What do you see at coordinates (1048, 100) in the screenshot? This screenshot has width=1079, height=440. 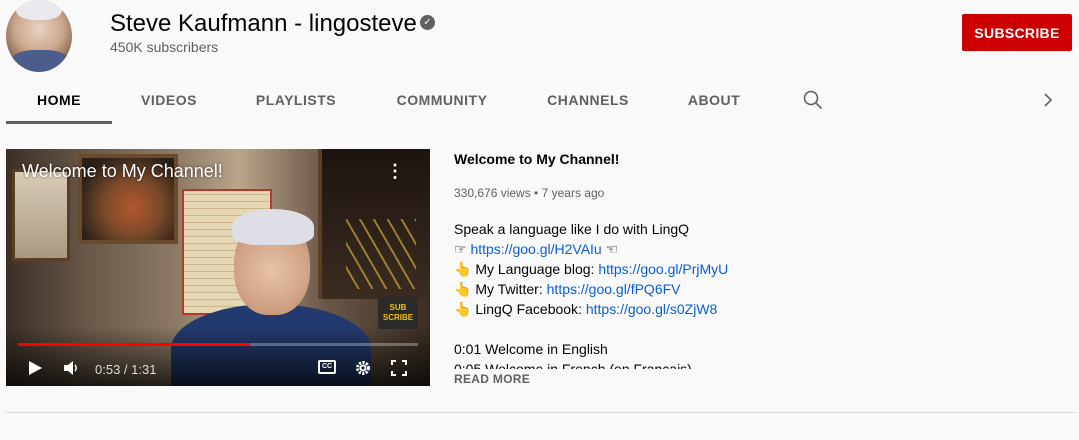 I see `chevron-right-icon` at bounding box center [1048, 100].